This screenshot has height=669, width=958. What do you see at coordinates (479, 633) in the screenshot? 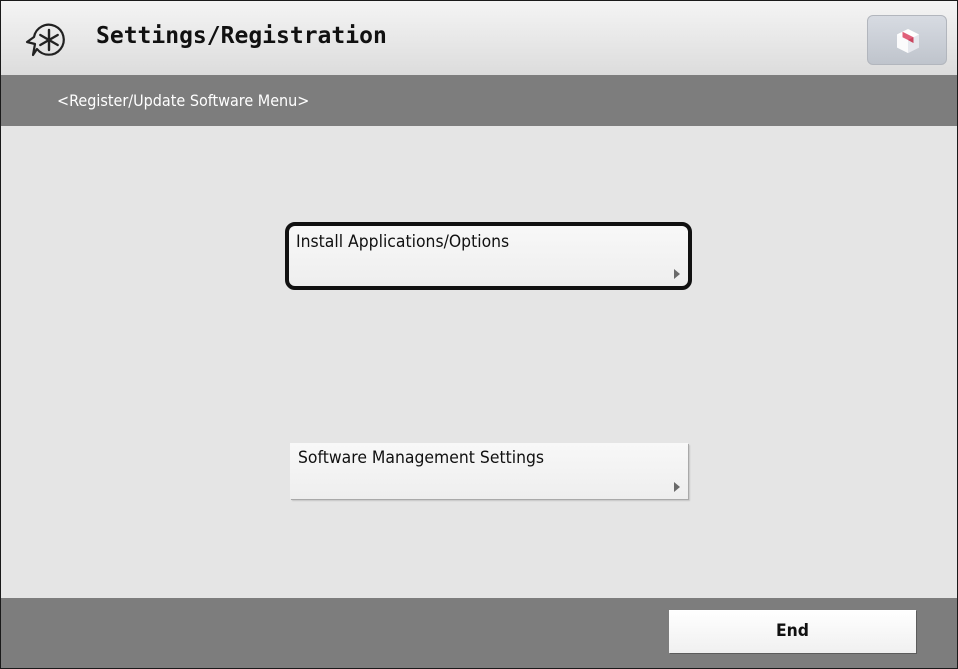
I see `footer-bar: End` at bounding box center [479, 633].